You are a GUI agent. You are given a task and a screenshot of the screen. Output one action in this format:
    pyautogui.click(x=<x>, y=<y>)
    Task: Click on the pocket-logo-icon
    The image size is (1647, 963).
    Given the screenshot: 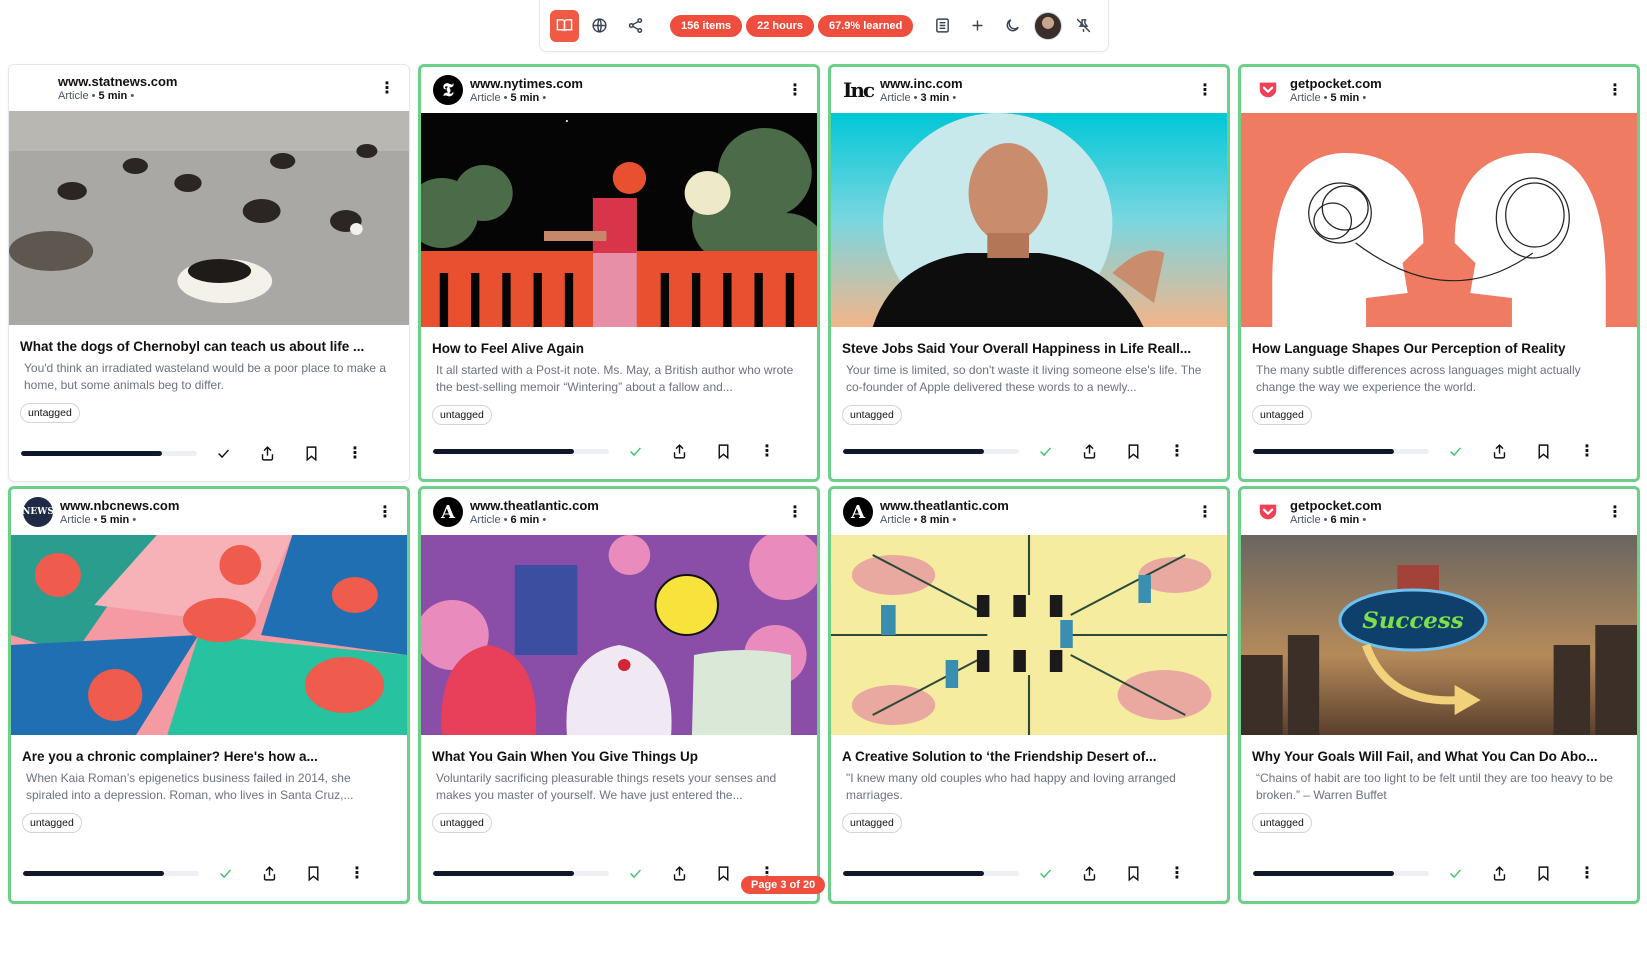 What is the action you would take?
    pyautogui.click(x=1268, y=90)
    